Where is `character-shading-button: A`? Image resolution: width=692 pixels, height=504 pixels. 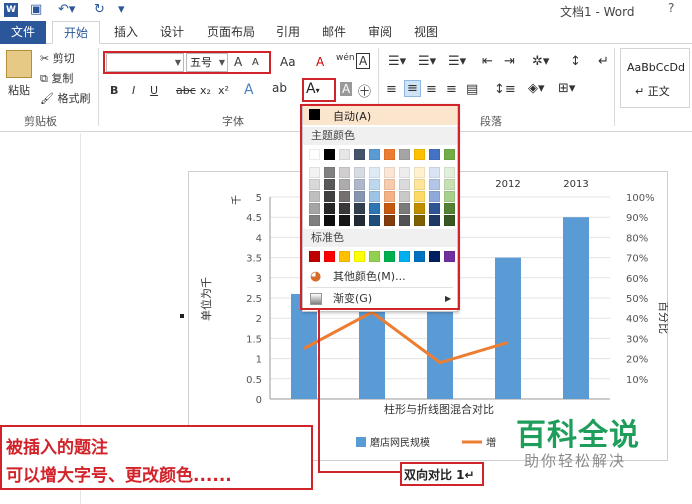 character-shading-button: A is located at coordinates (346, 89).